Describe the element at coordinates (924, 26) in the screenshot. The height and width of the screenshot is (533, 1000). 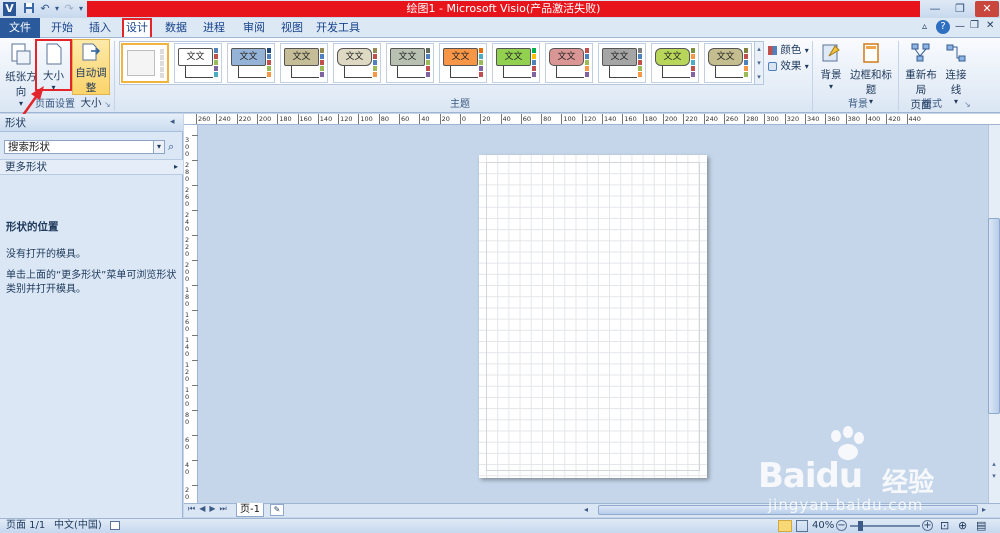
I see `ribbon-collapse-icon: ▵` at that location.